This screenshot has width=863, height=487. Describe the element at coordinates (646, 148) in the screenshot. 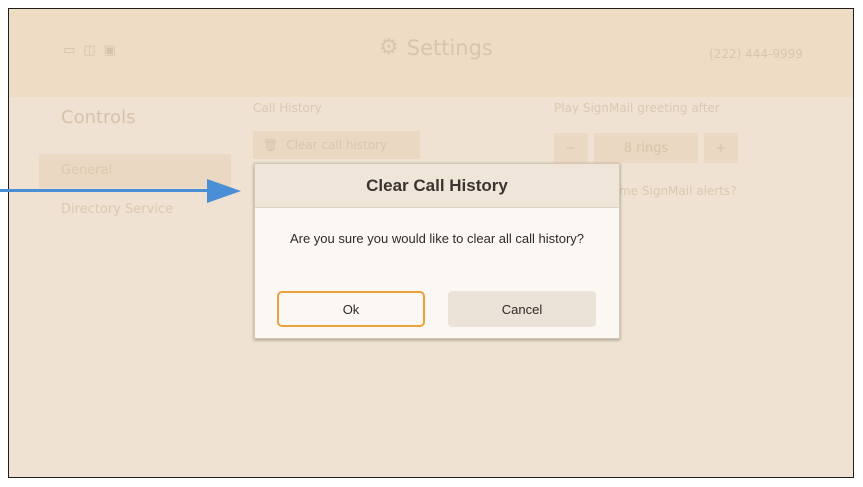

I see `rings-value: 8 rings` at that location.